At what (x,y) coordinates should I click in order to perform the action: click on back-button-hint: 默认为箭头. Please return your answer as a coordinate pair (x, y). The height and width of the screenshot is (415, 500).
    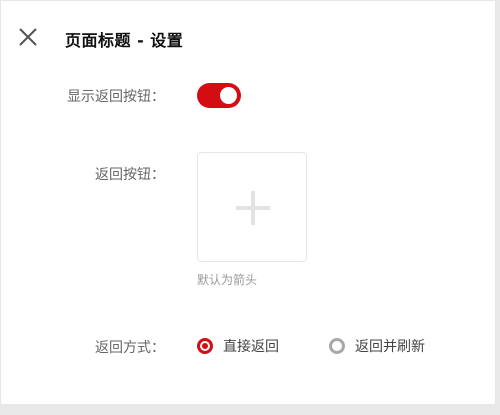
    Looking at the image, I should click on (227, 280).